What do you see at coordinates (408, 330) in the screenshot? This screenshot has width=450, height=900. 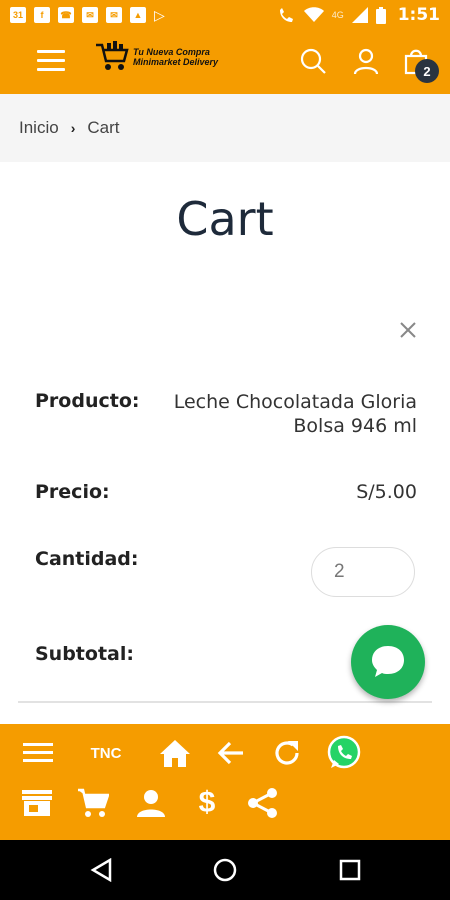 I see `remove-item-close-icon` at bounding box center [408, 330].